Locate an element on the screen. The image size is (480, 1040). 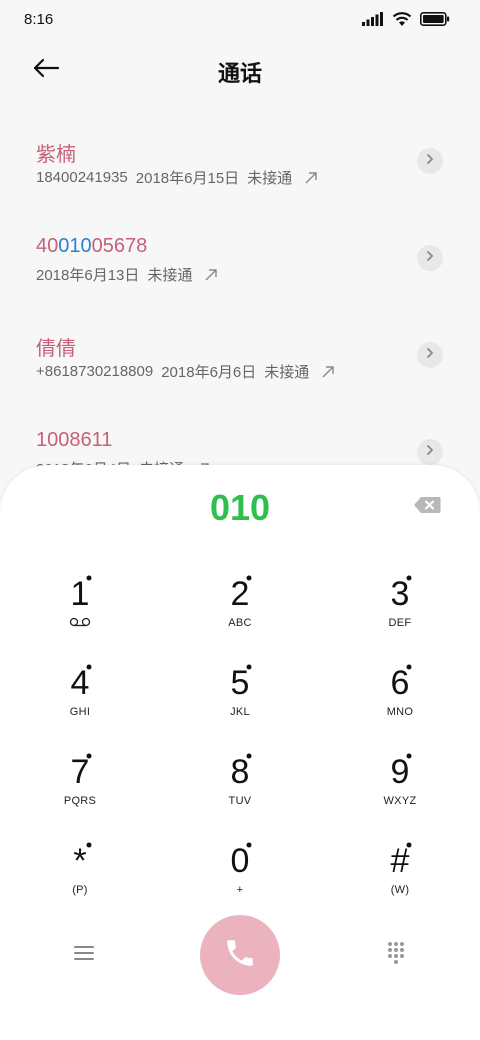
phone-icon is located at coordinates (240, 955).